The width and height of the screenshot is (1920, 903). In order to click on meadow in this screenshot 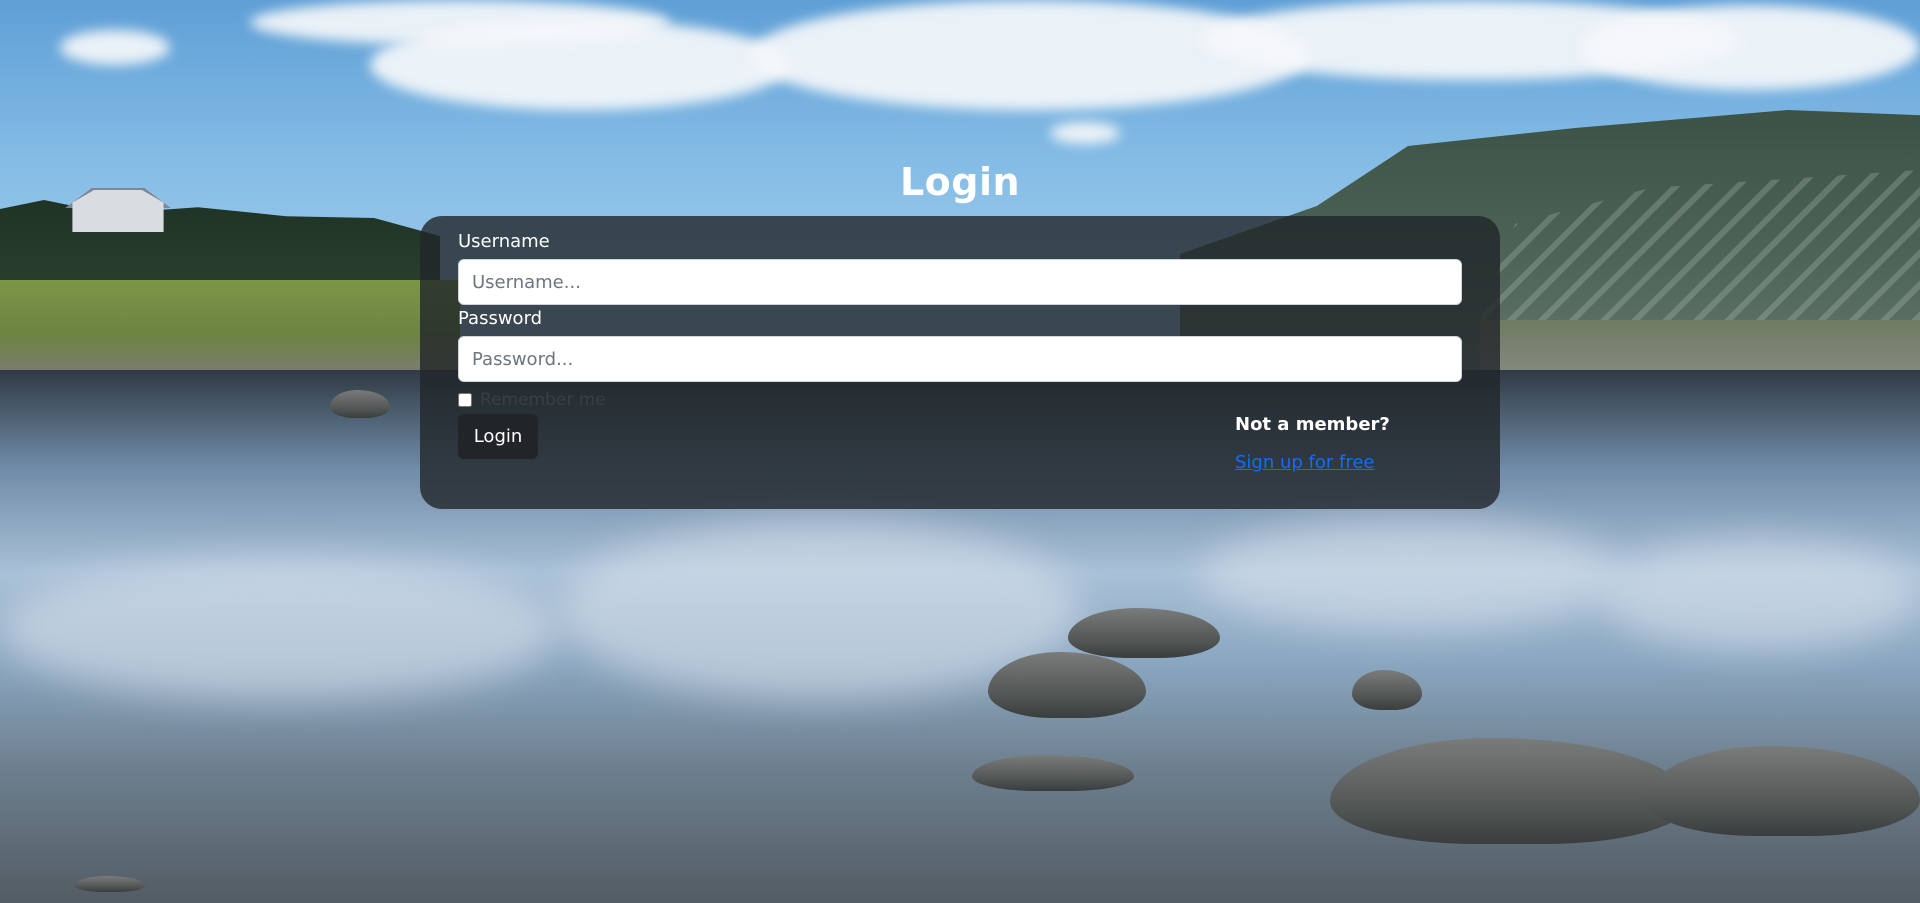, I will do `click(230, 325)`.